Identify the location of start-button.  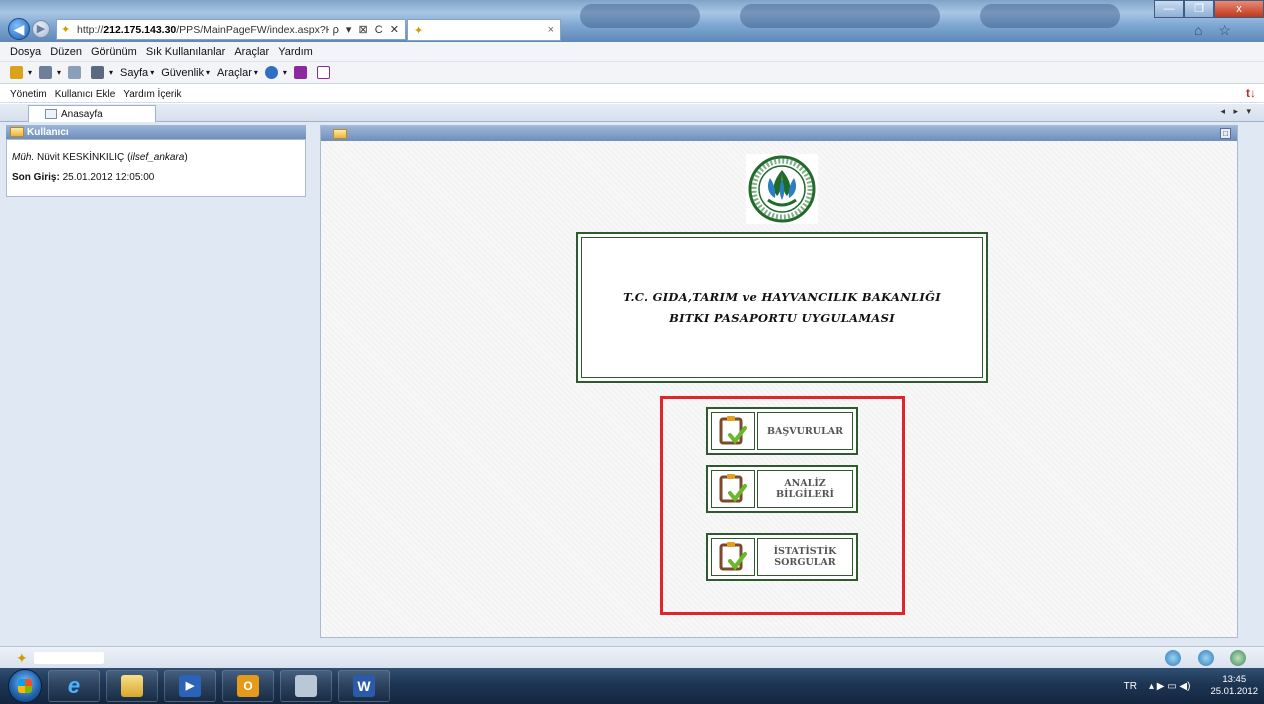
(25, 686).